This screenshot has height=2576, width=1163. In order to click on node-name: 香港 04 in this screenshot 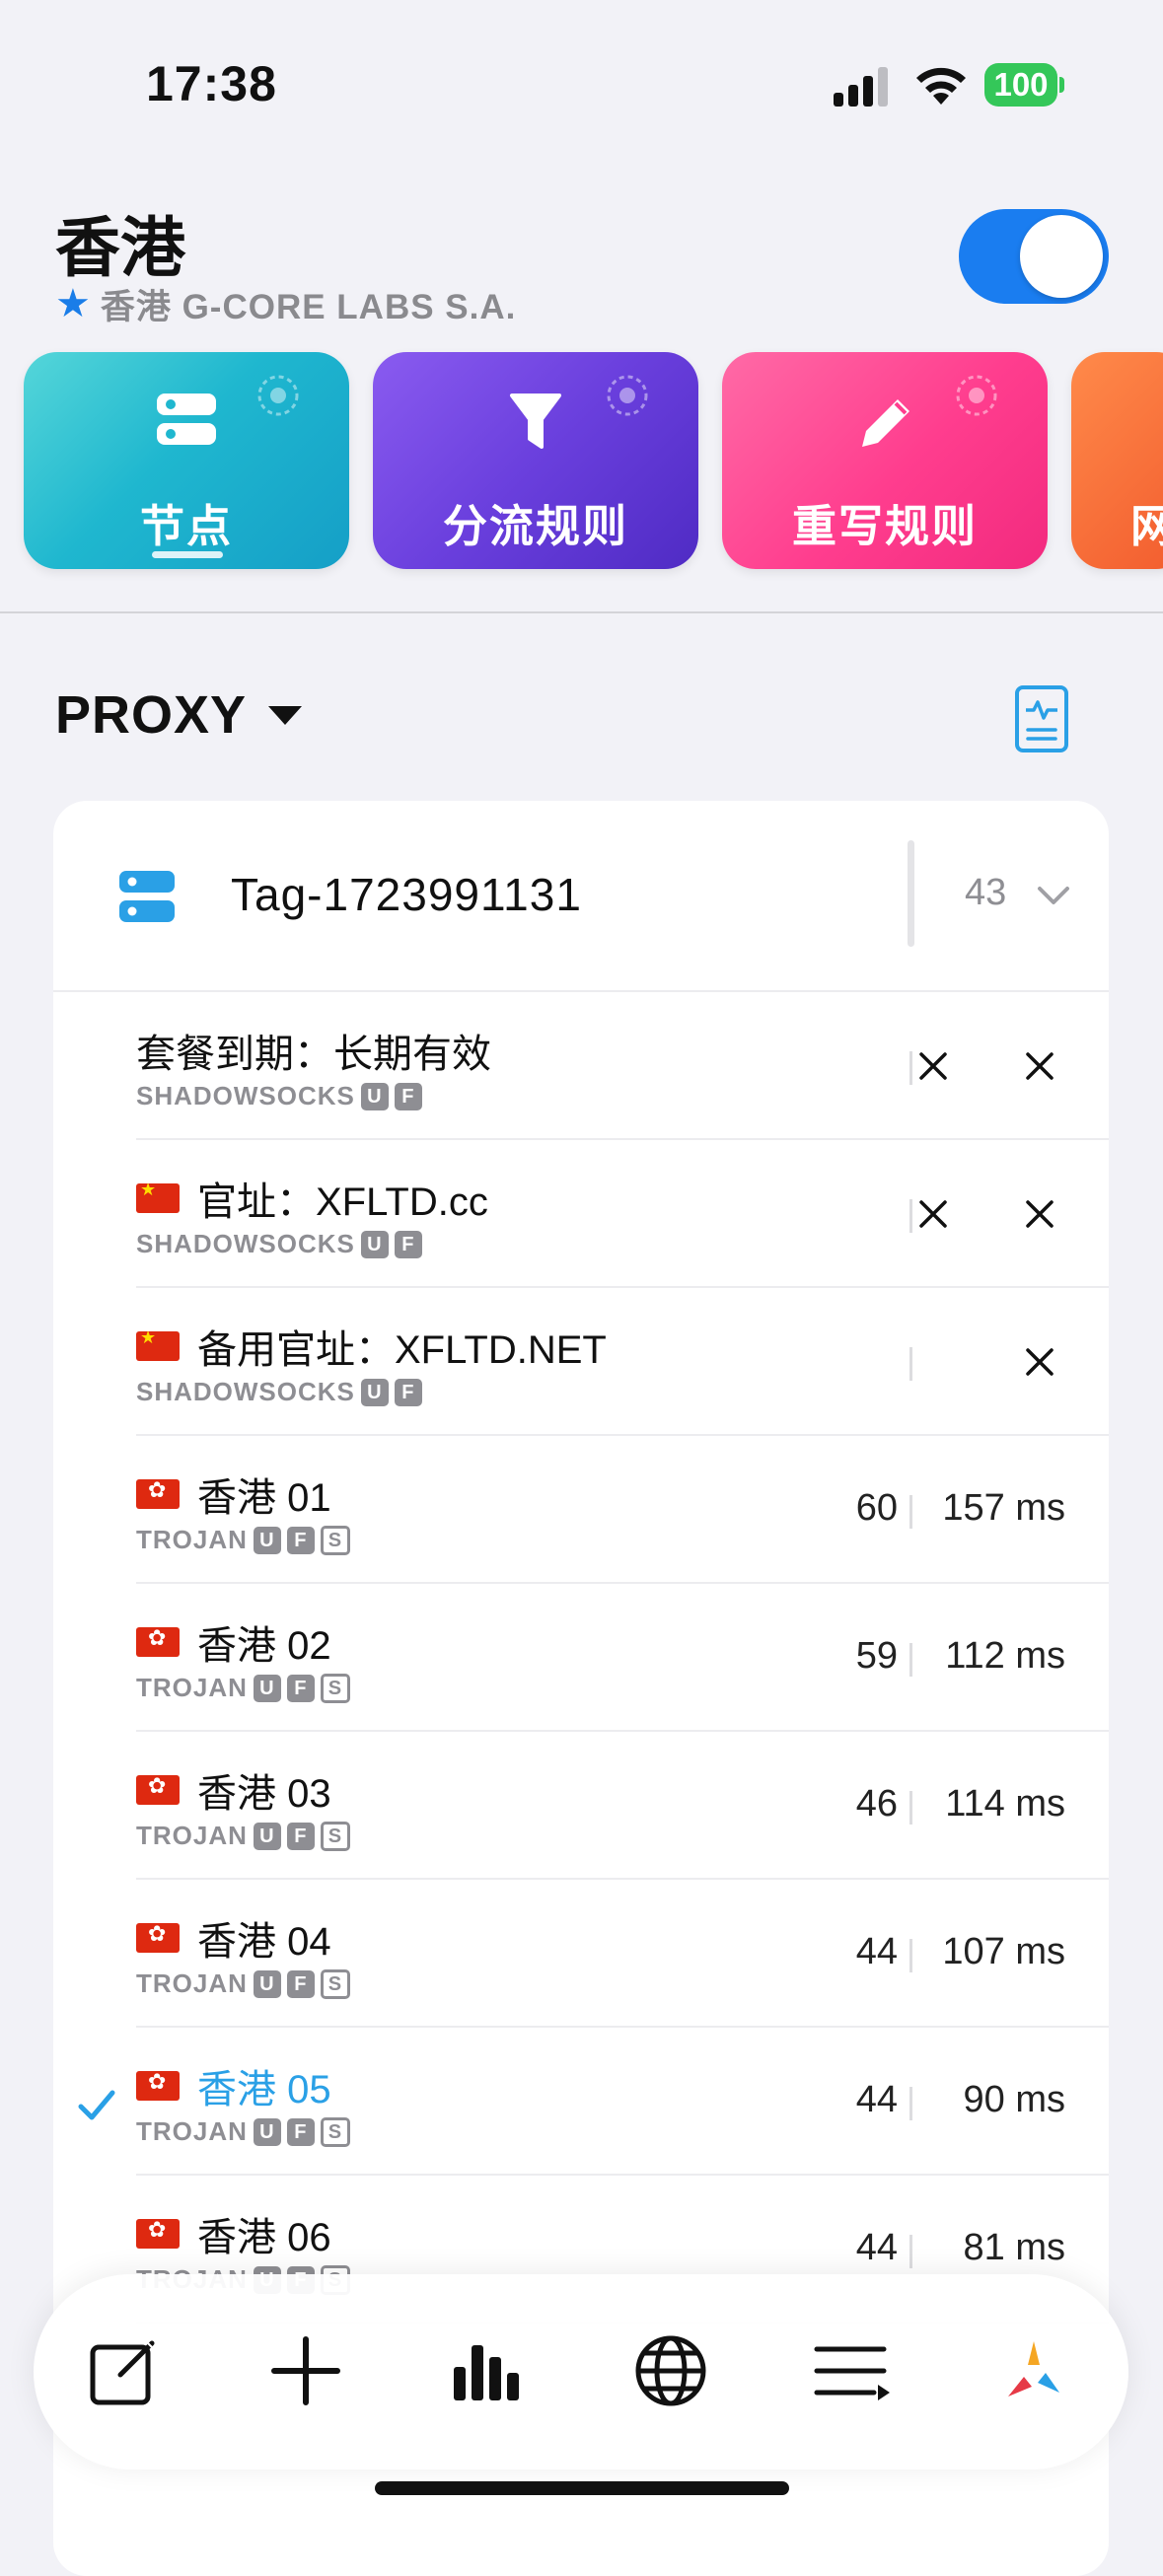, I will do `click(233, 1938)`.